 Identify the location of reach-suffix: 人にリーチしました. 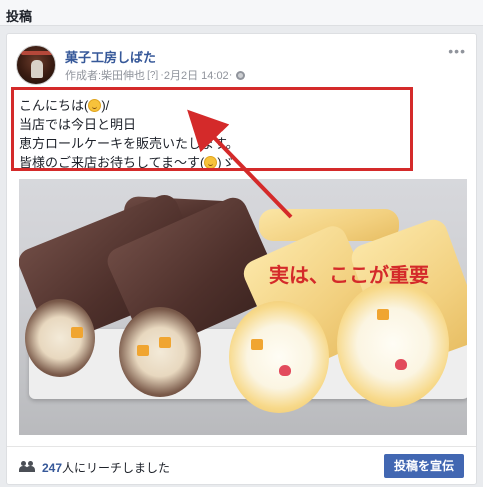
(116, 468).